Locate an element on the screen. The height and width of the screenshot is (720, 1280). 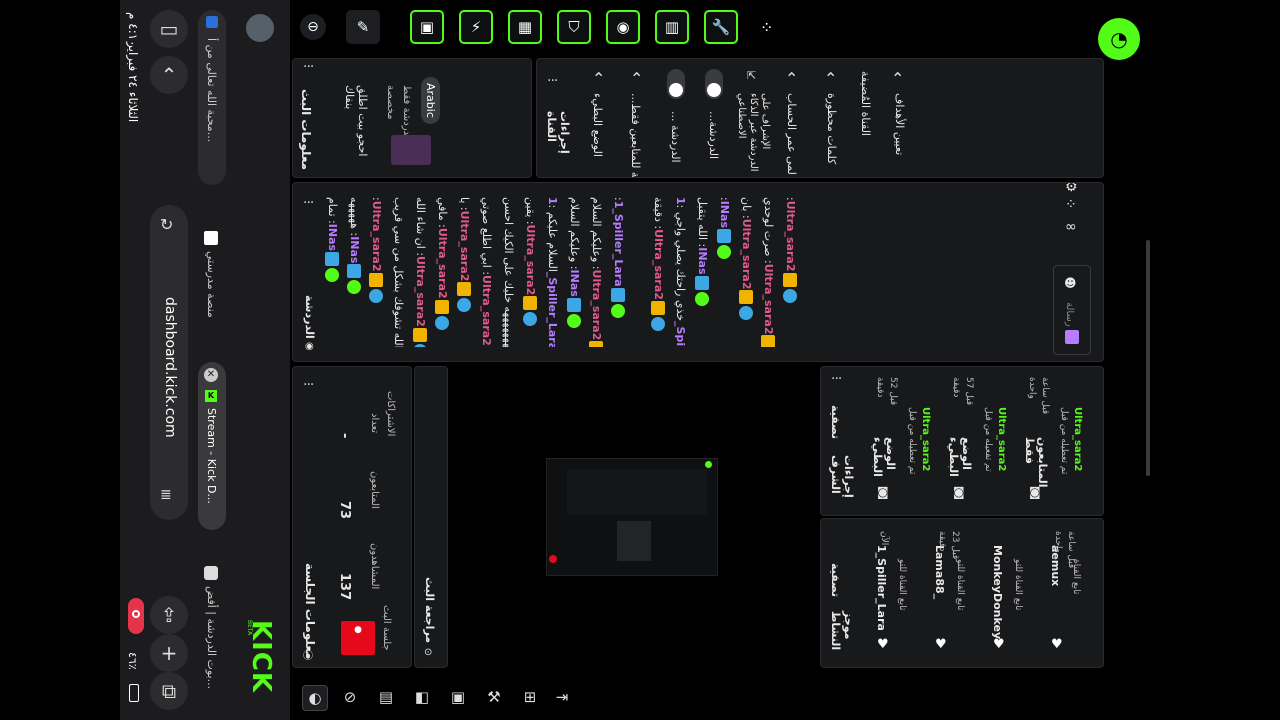
external-link-icon: ⇱ is located at coordinates (751, 75).